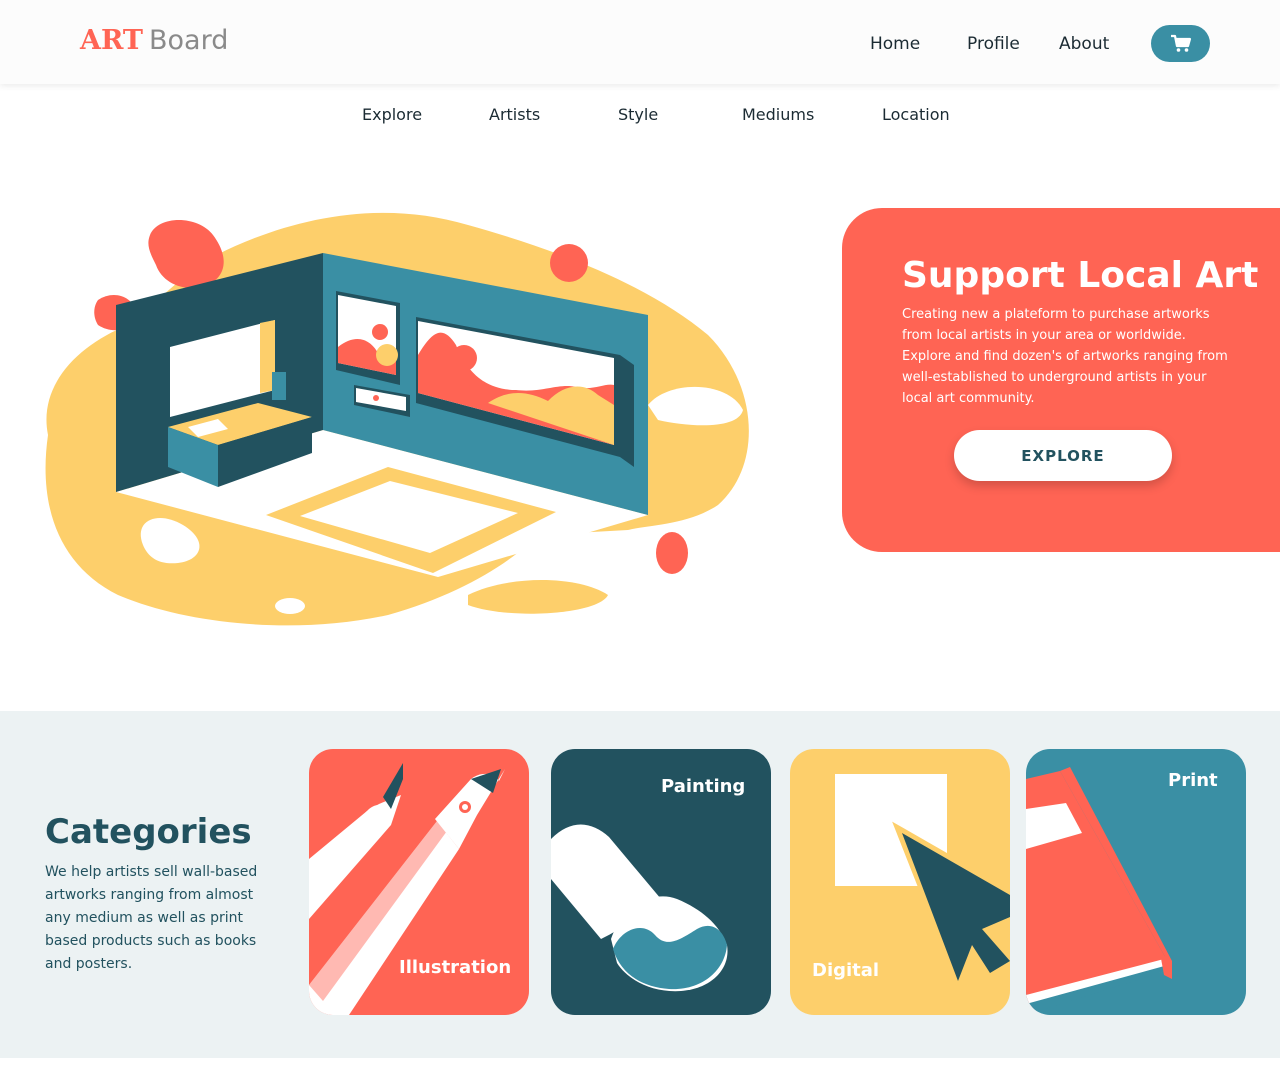 This screenshot has width=1280, height=1092. What do you see at coordinates (1063, 455) in the screenshot?
I see `explore-button: EXPLORE` at bounding box center [1063, 455].